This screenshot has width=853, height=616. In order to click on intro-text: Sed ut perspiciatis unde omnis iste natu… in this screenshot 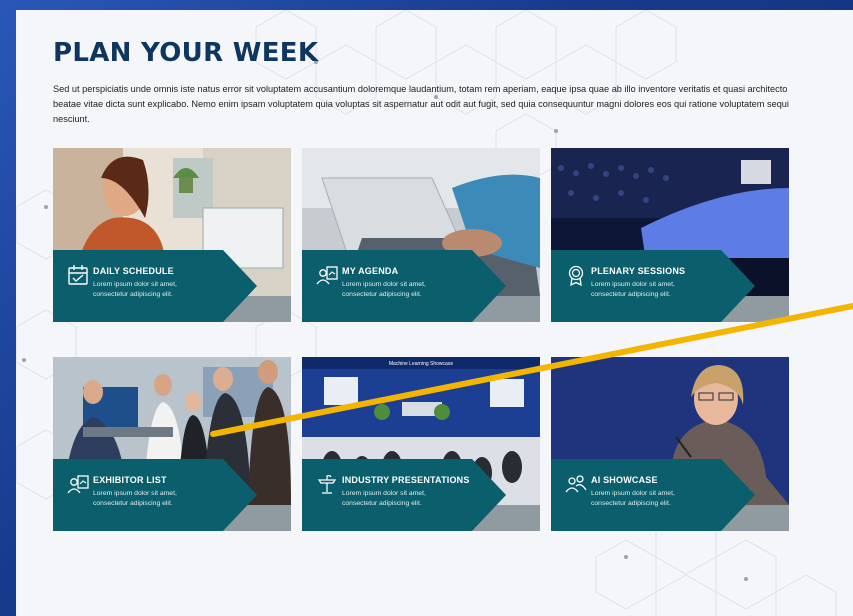, I will do `click(421, 104)`.